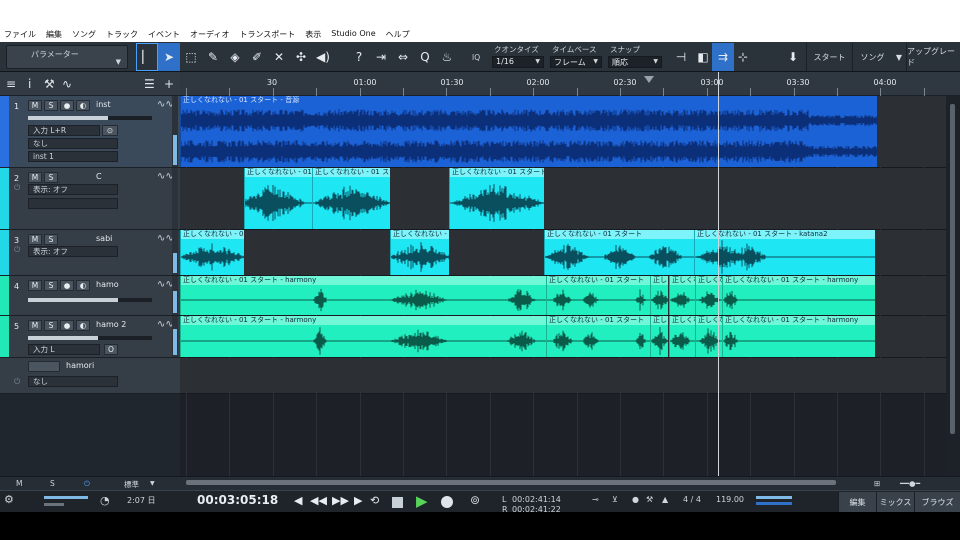 This screenshot has height=540, width=960. What do you see at coordinates (403, 57) in the screenshot?
I see `follow-icon: ⇔` at bounding box center [403, 57].